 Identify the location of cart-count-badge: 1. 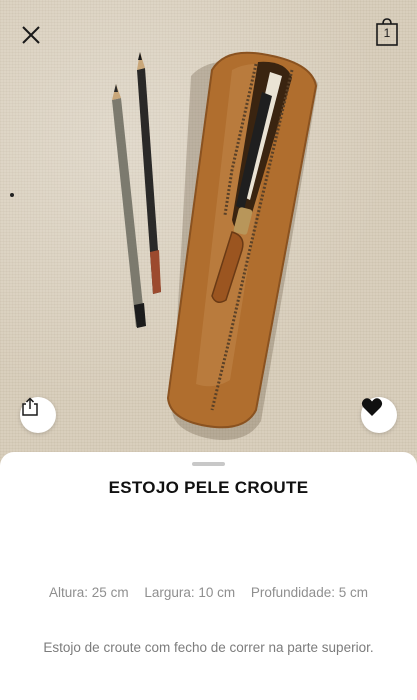
(387, 33).